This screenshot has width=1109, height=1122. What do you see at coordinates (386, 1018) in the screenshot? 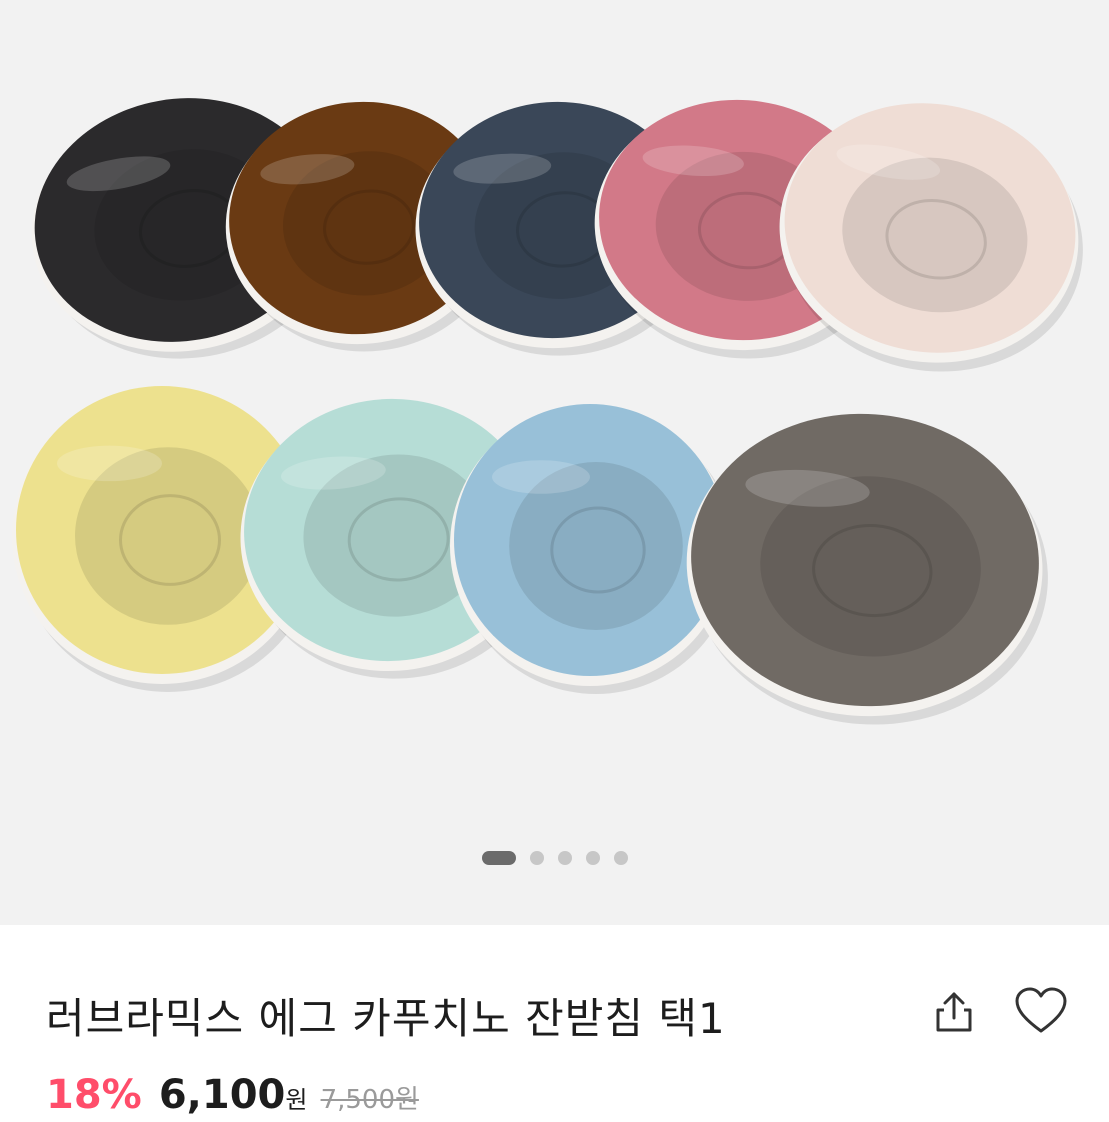
I see `product-title: 러브라믹스 에그 카푸치노 잔받침 택1` at bounding box center [386, 1018].